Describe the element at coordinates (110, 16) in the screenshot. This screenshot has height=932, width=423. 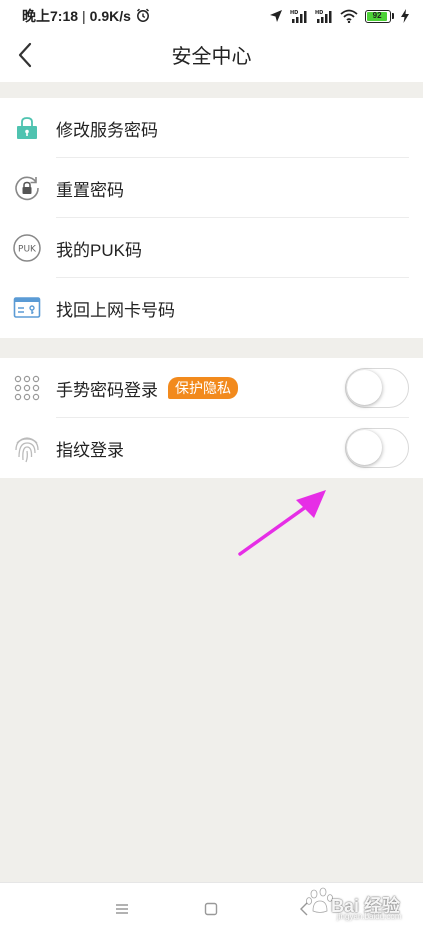
I see `status-speed: 0.9K/s` at that location.